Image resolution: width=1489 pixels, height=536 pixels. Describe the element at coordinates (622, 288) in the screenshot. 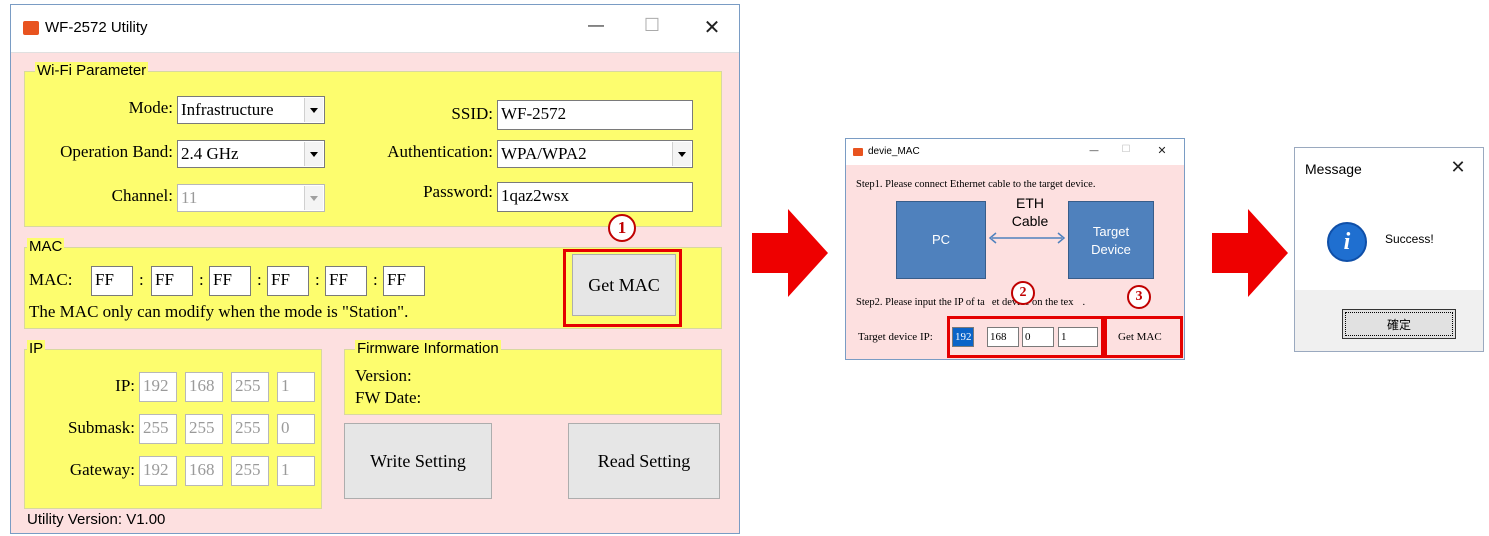

I see `step1-highlight-box` at that location.